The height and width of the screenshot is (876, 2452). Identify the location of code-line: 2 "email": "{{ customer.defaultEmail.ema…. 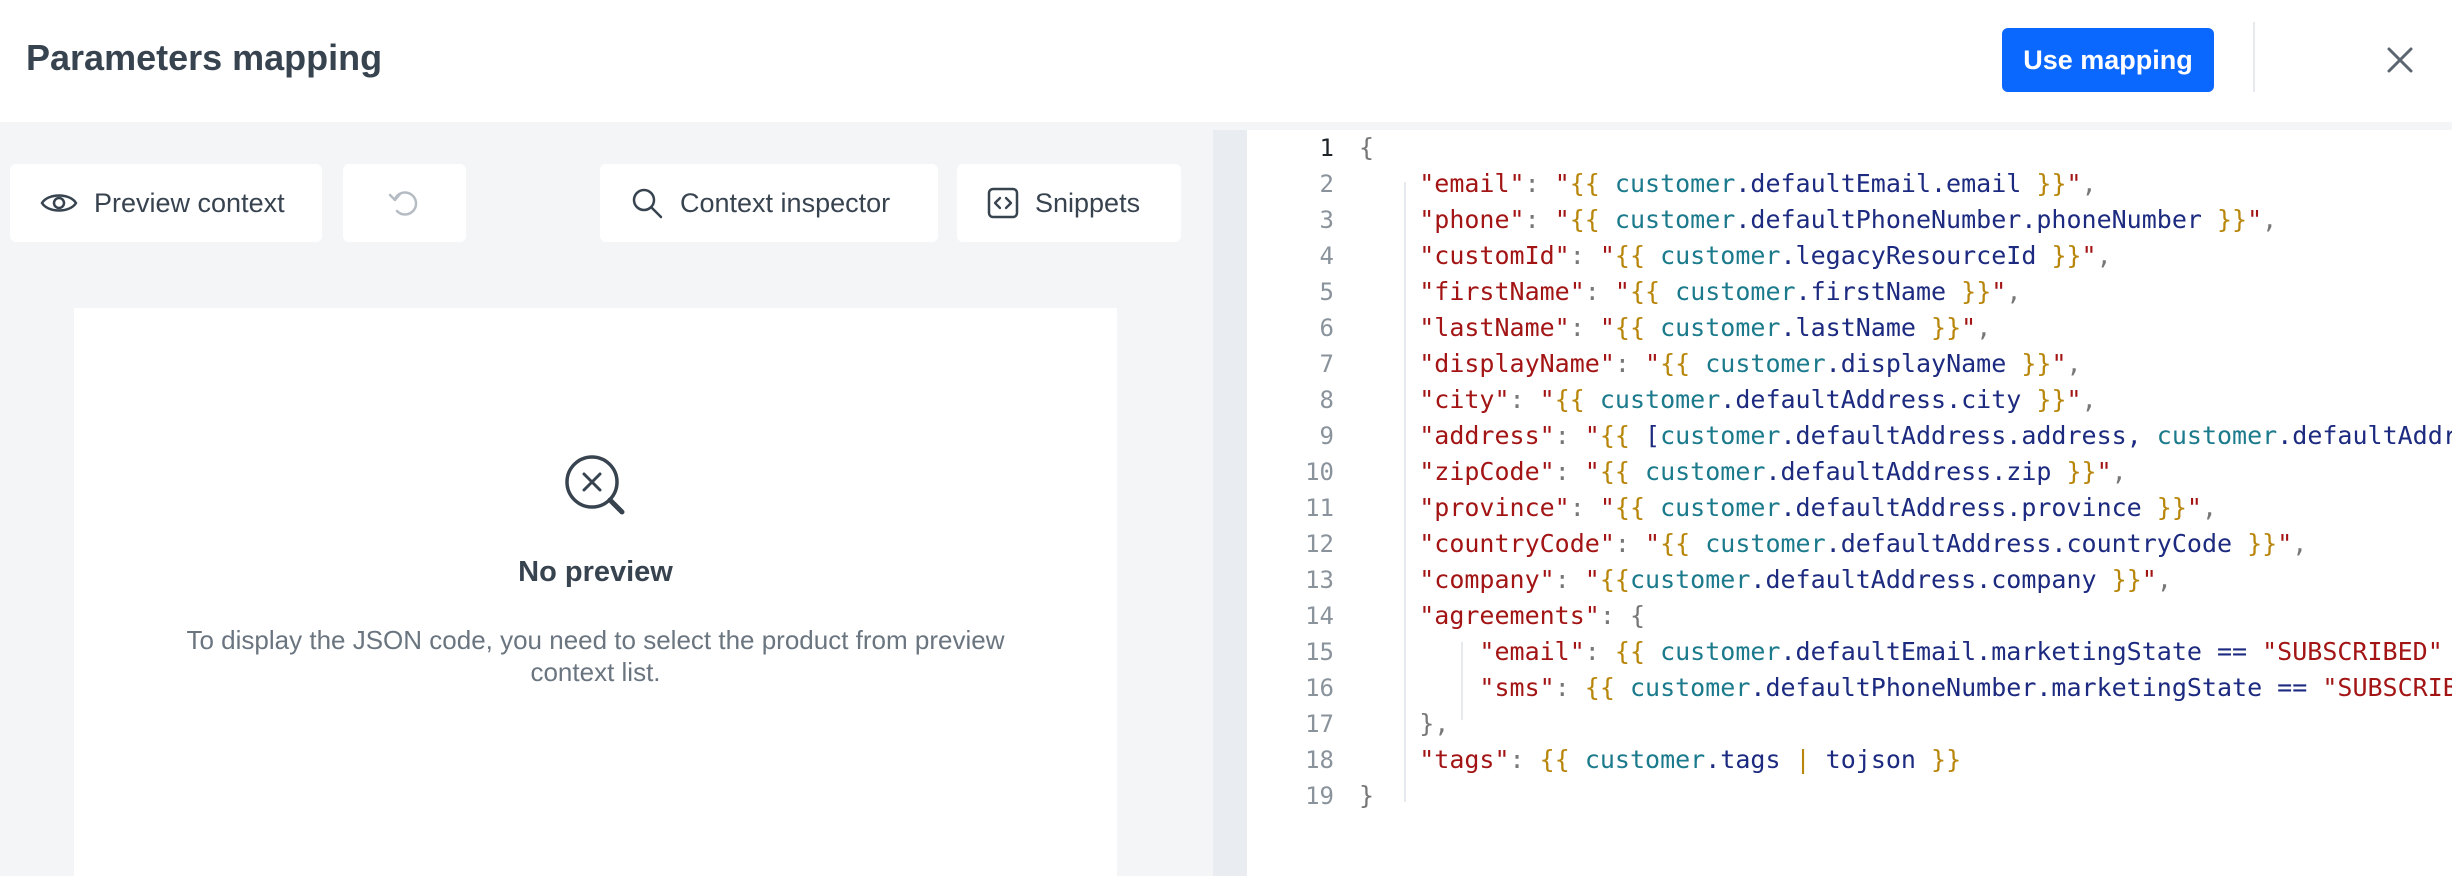
(1849, 184).